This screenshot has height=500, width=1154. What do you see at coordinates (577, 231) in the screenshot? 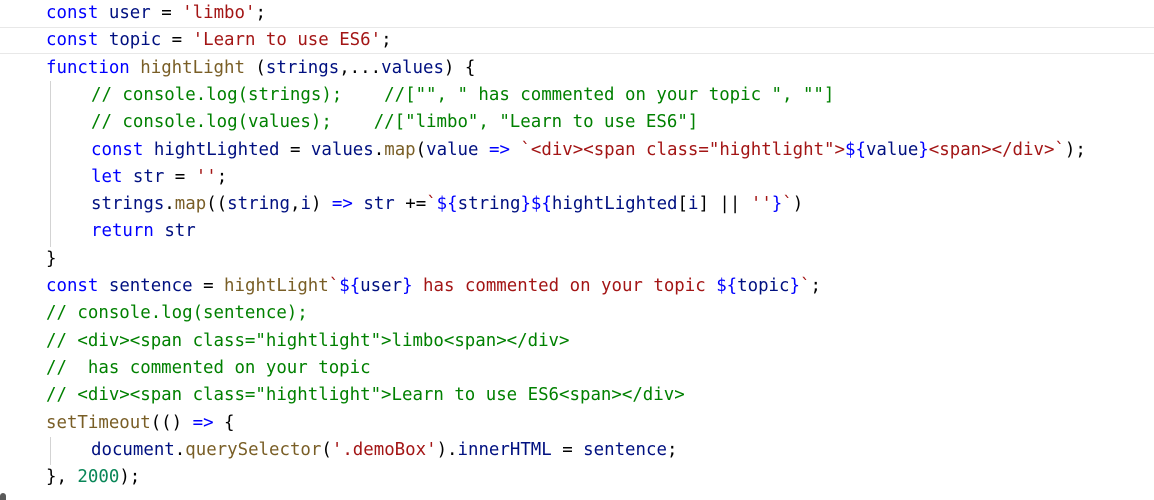
I see `code-line: return str` at bounding box center [577, 231].